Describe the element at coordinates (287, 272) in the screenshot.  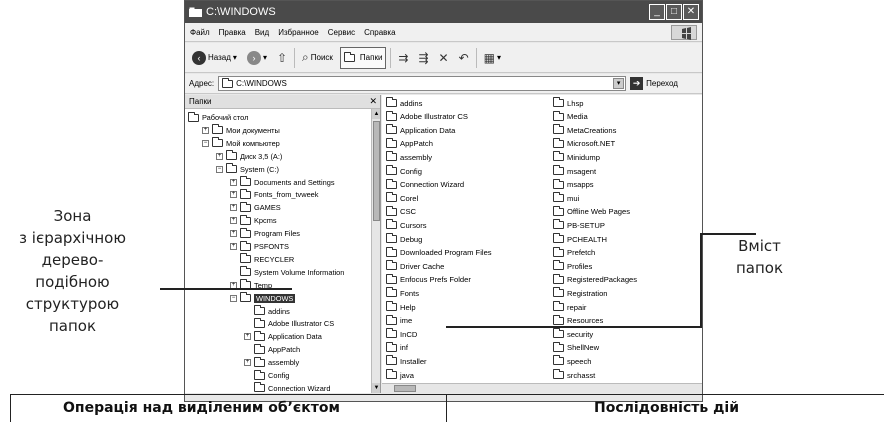
I see `tree-item: System Volume Information` at that location.